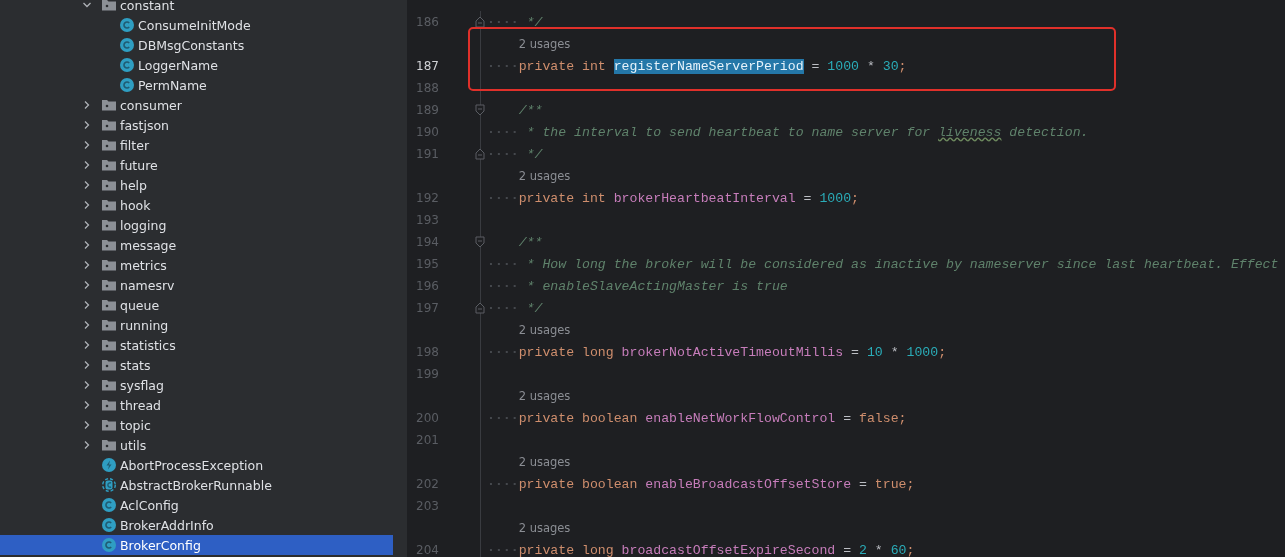 This screenshot has width=1285, height=557. What do you see at coordinates (196, 265) in the screenshot?
I see `tree-item: metrics` at bounding box center [196, 265].